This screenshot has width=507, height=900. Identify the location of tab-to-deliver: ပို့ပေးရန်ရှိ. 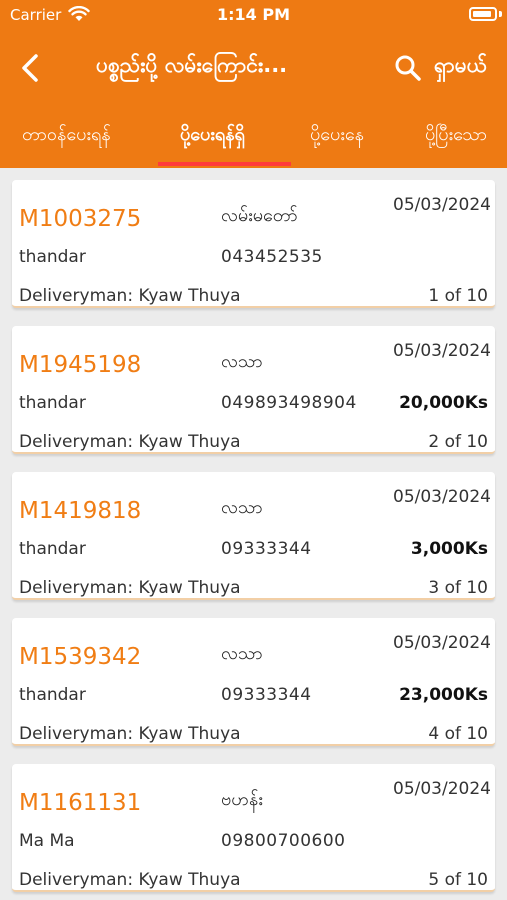
(212, 138).